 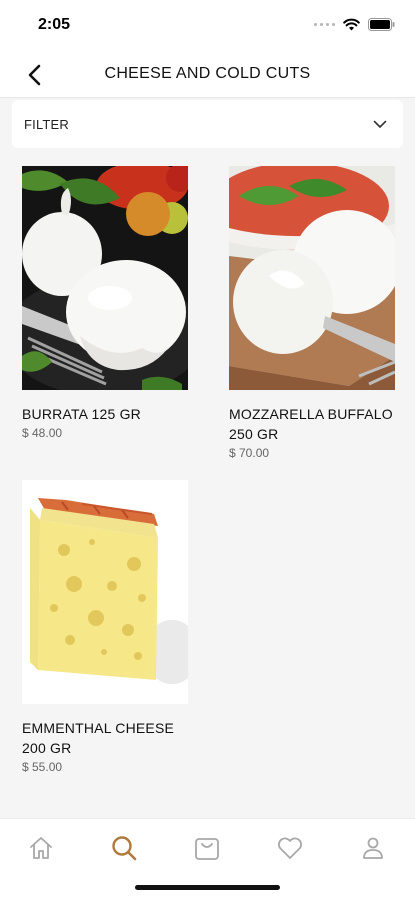 I want to click on status-icons, so click(x=354, y=24).